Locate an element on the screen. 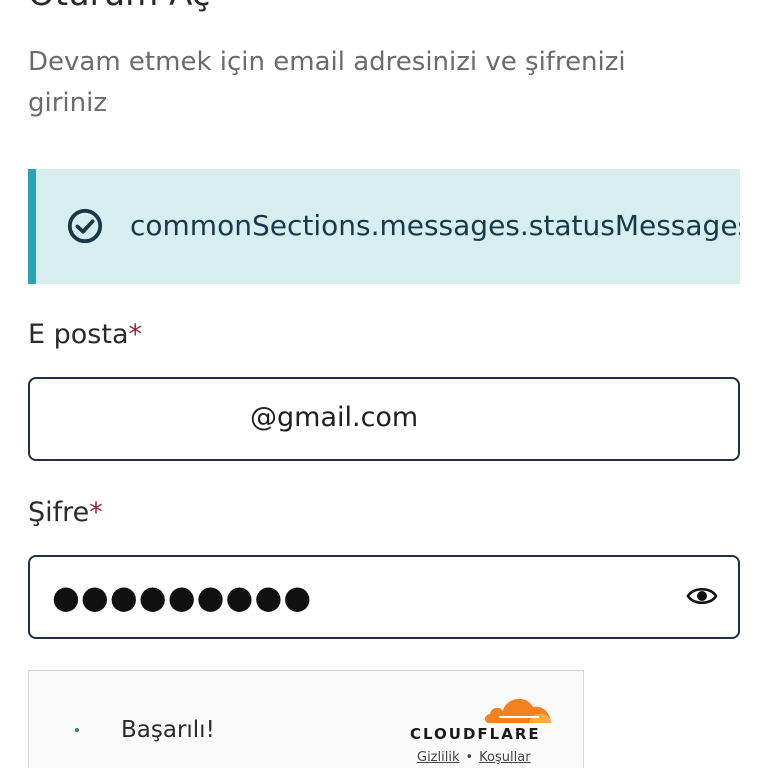 This screenshot has height=768, width=768. captcha-status: Başarılı! is located at coordinates (168, 730).